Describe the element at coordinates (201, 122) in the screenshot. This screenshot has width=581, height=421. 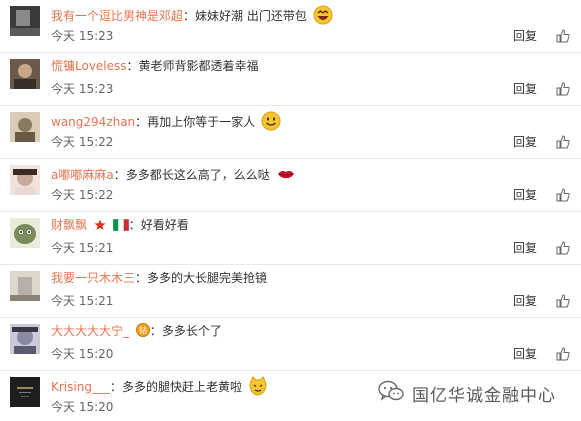
I see `comment-text: 再加上你等于一家人` at that location.